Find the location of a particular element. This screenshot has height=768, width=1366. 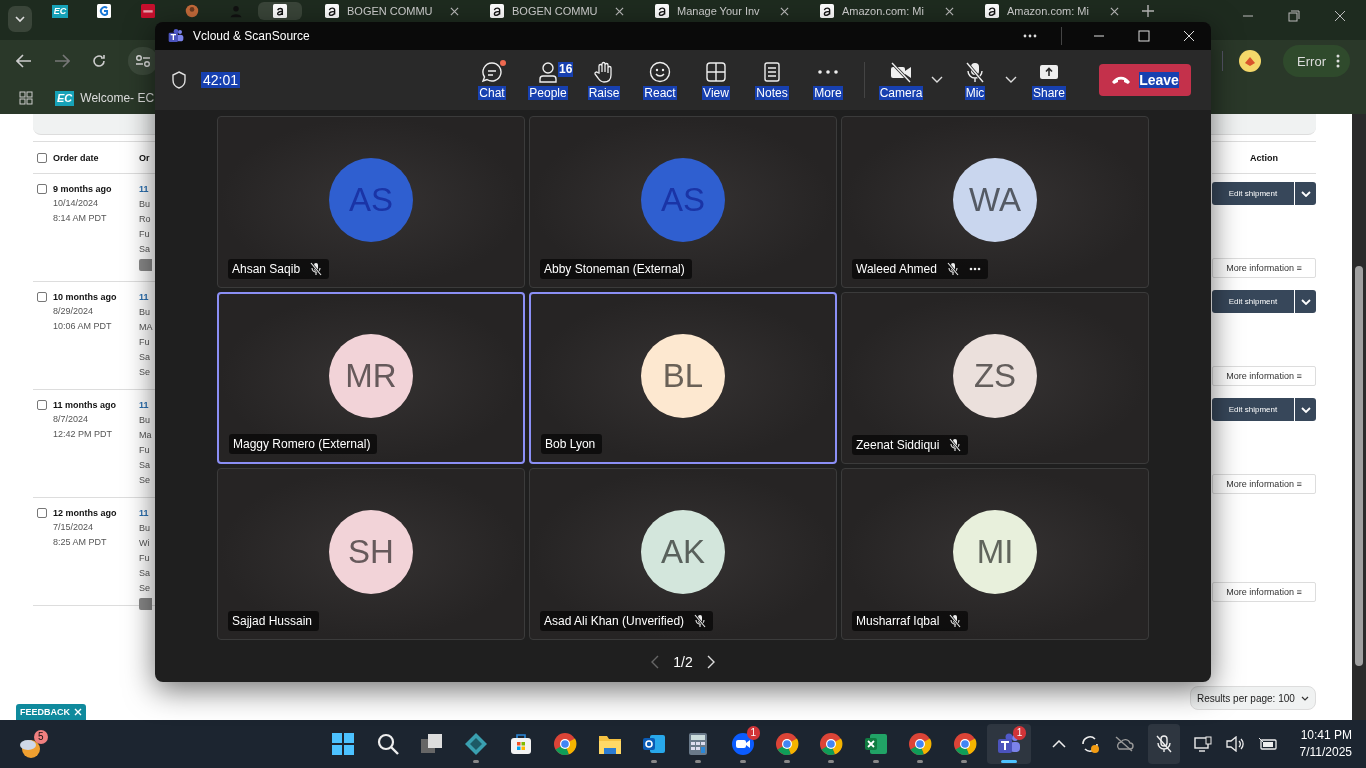

mic-button: Mic is located at coordinates (975, 80).